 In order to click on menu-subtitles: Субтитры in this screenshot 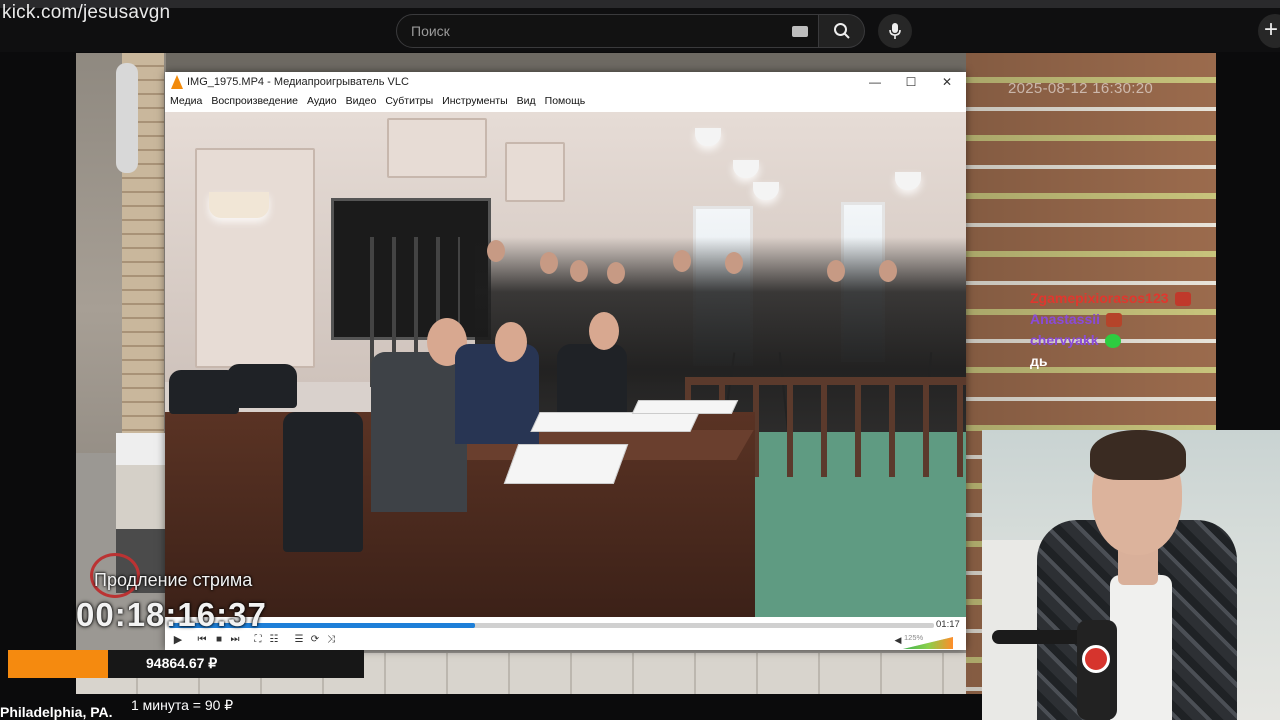, I will do `click(409, 103)`.